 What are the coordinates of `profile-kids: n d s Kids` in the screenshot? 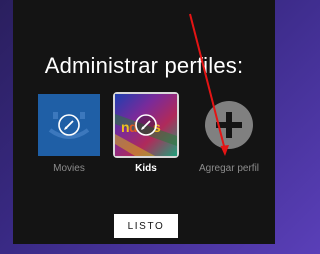 It's located at (146, 133).